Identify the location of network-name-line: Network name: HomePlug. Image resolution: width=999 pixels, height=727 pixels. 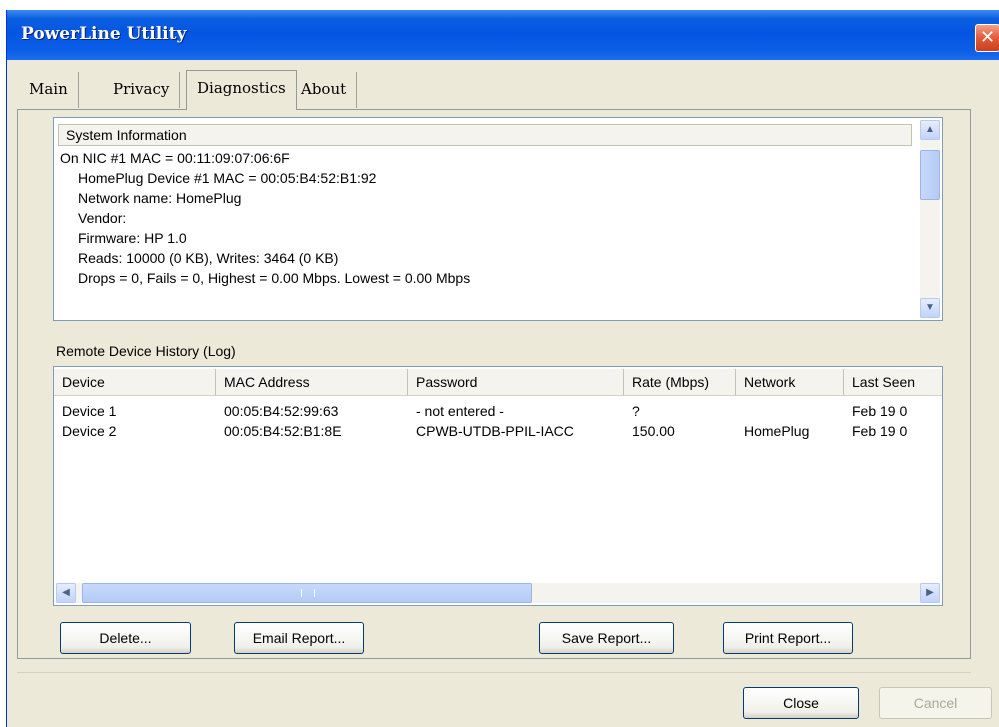
(160, 198).